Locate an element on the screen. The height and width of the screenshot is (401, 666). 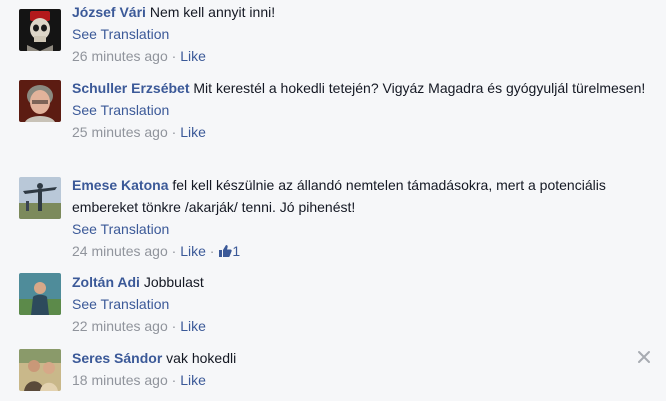
comment-author: Emese Katona is located at coordinates (120, 185).